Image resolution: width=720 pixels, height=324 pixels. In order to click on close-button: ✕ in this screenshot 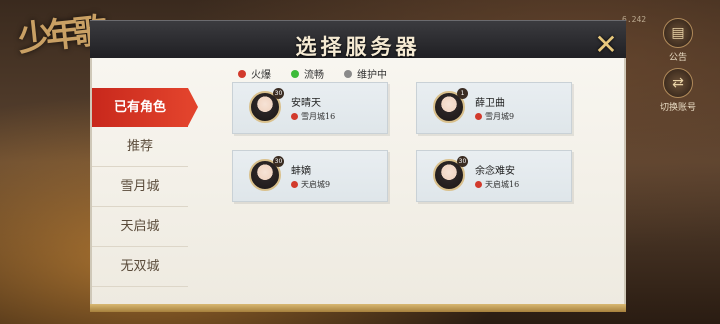, I will do `click(606, 45)`.